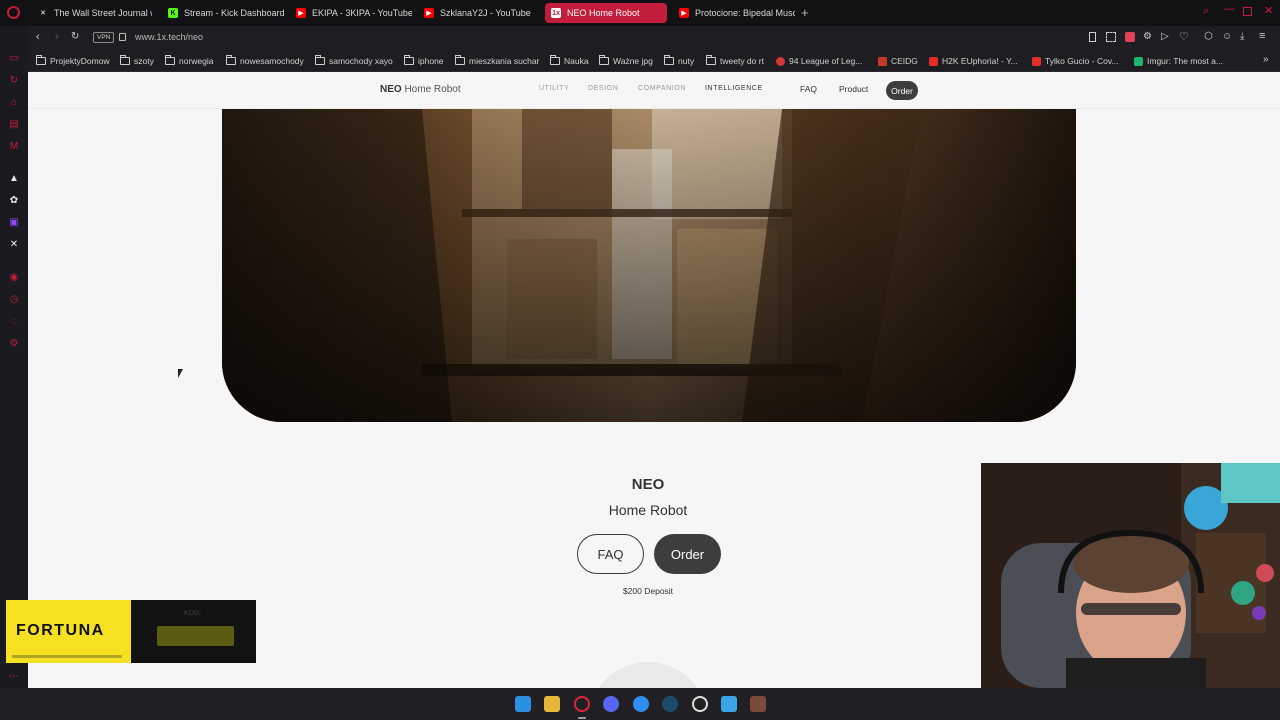 This screenshot has height=720, width=1280. I want to click on play-icon: ▷, so click(1165, 36).